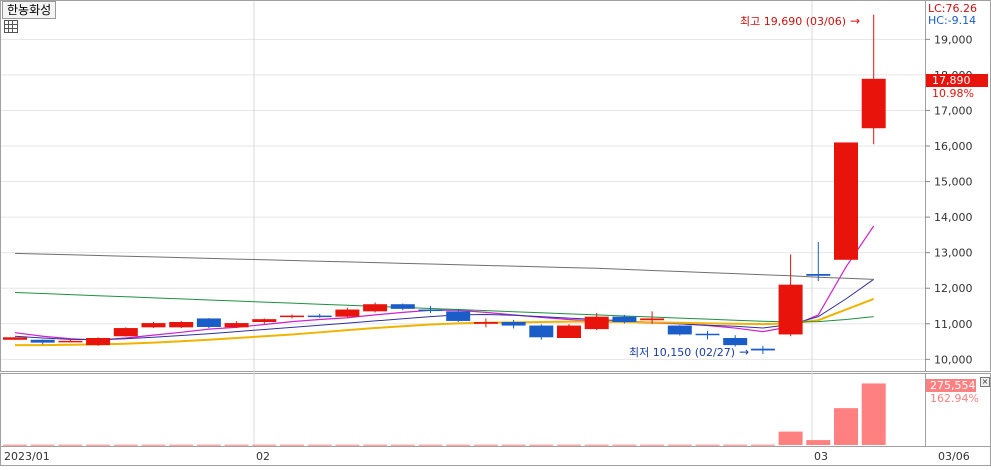  What do you see at coordinates (27, 456) in the screenshot?
I see `date-tick-label: 2023/01` at bounding box center [27, 456].